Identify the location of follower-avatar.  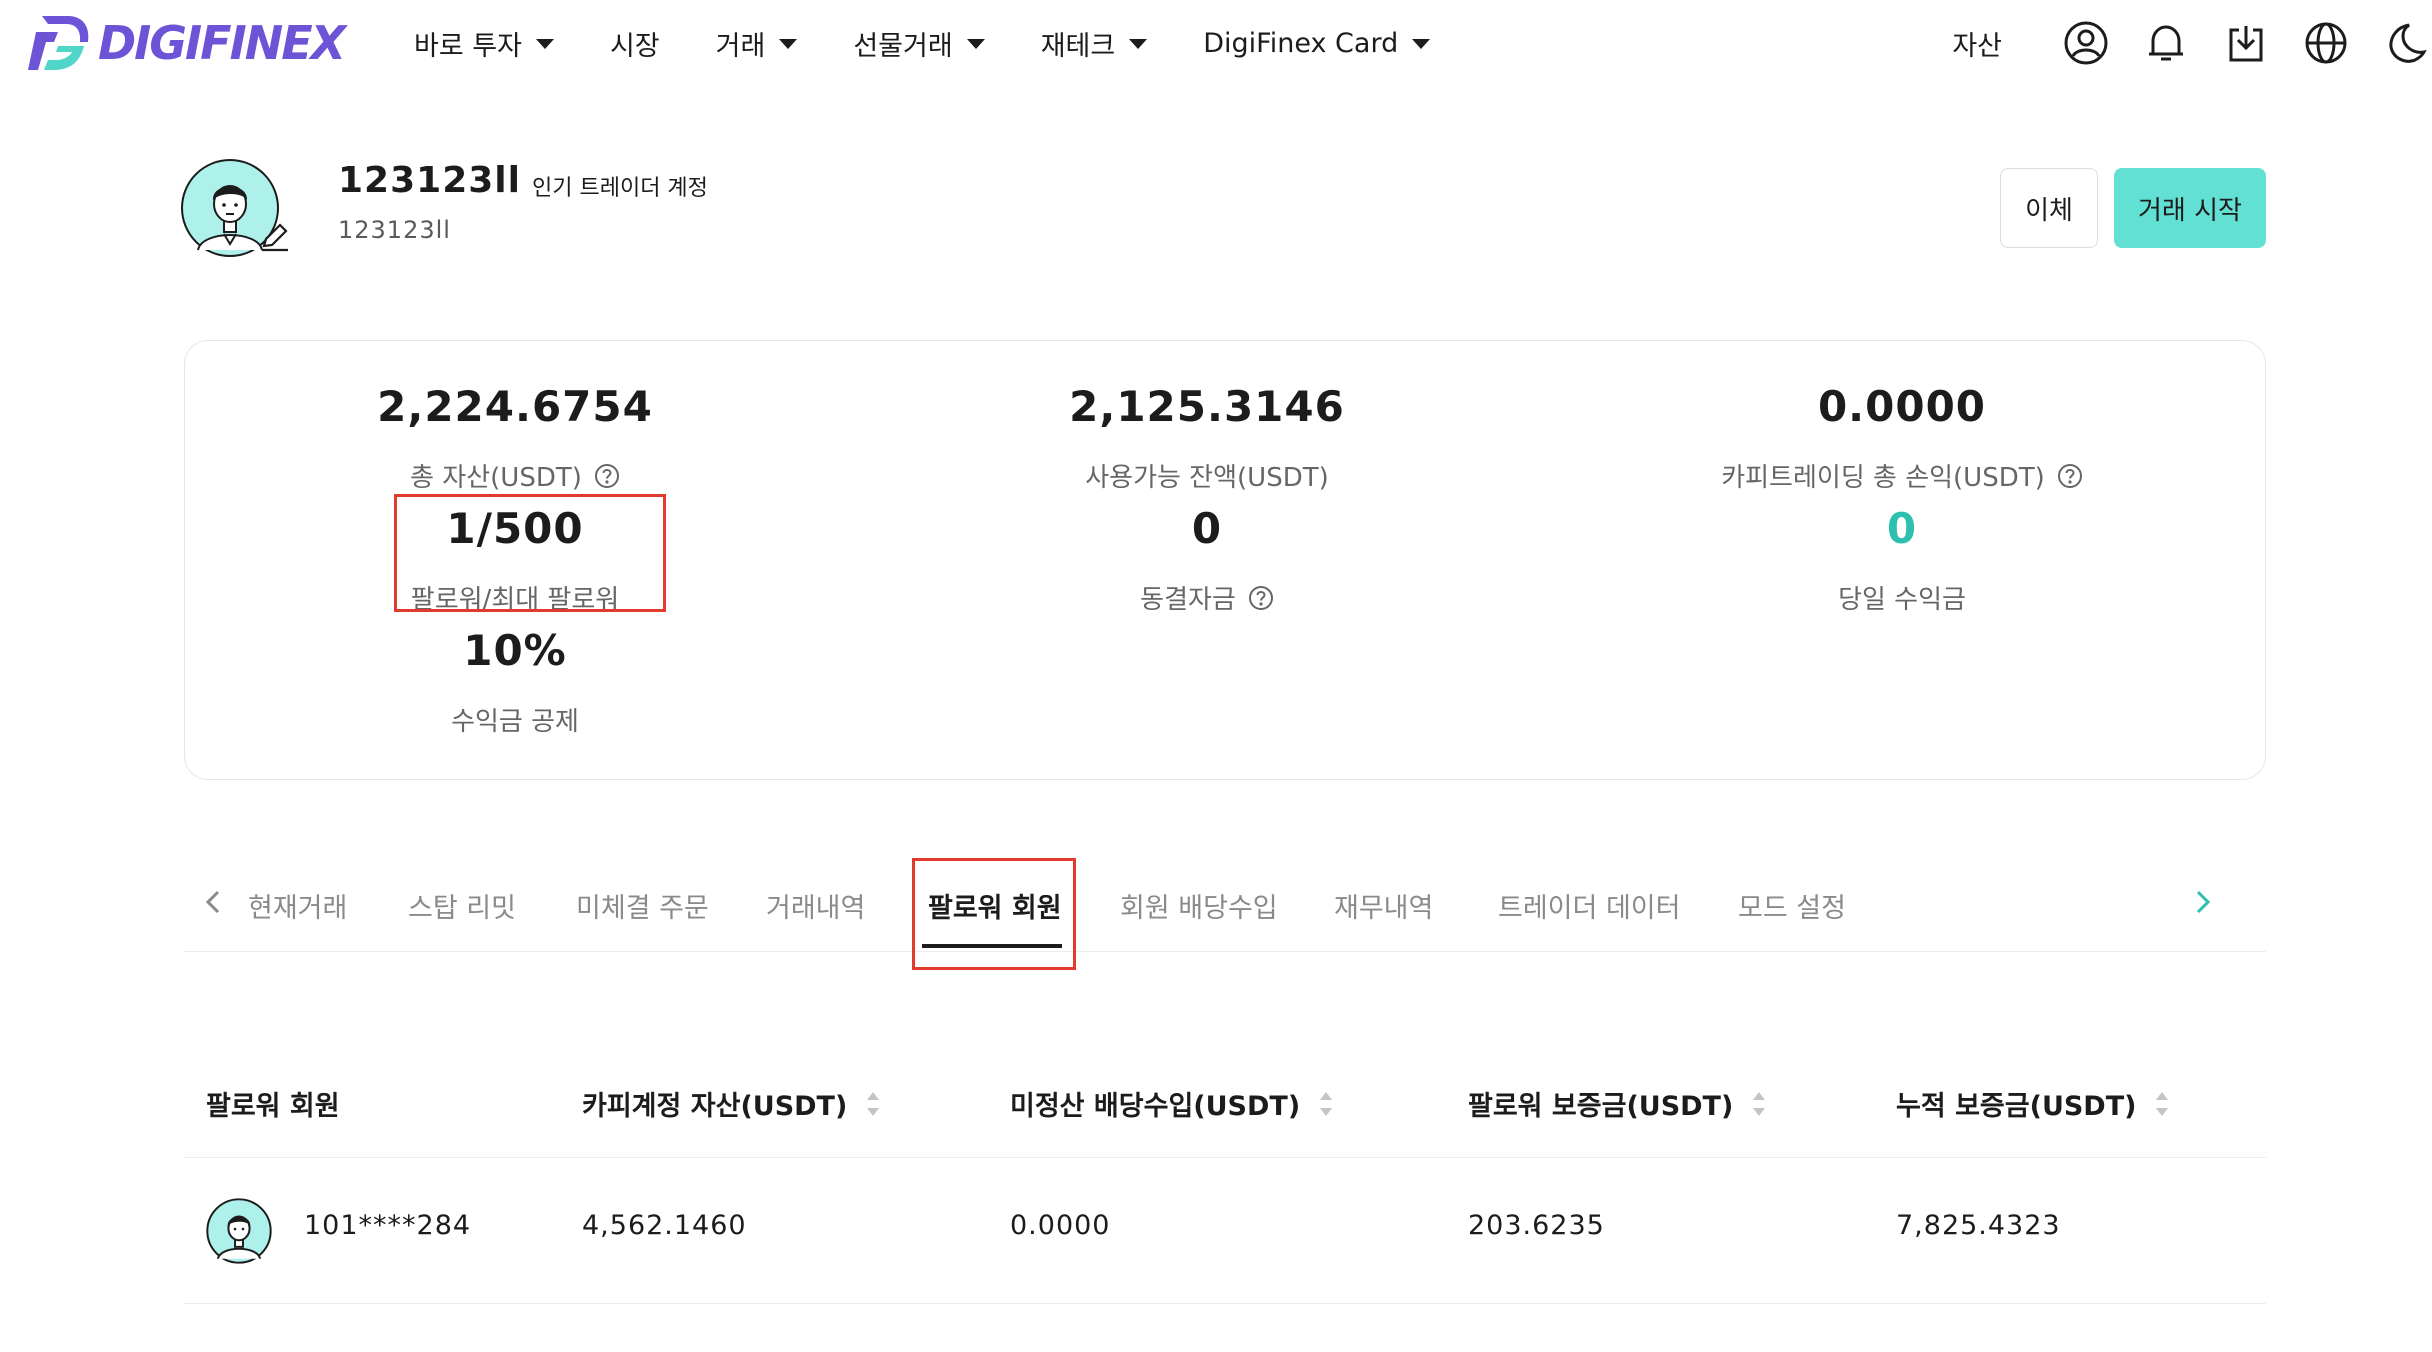
(239, 1231).